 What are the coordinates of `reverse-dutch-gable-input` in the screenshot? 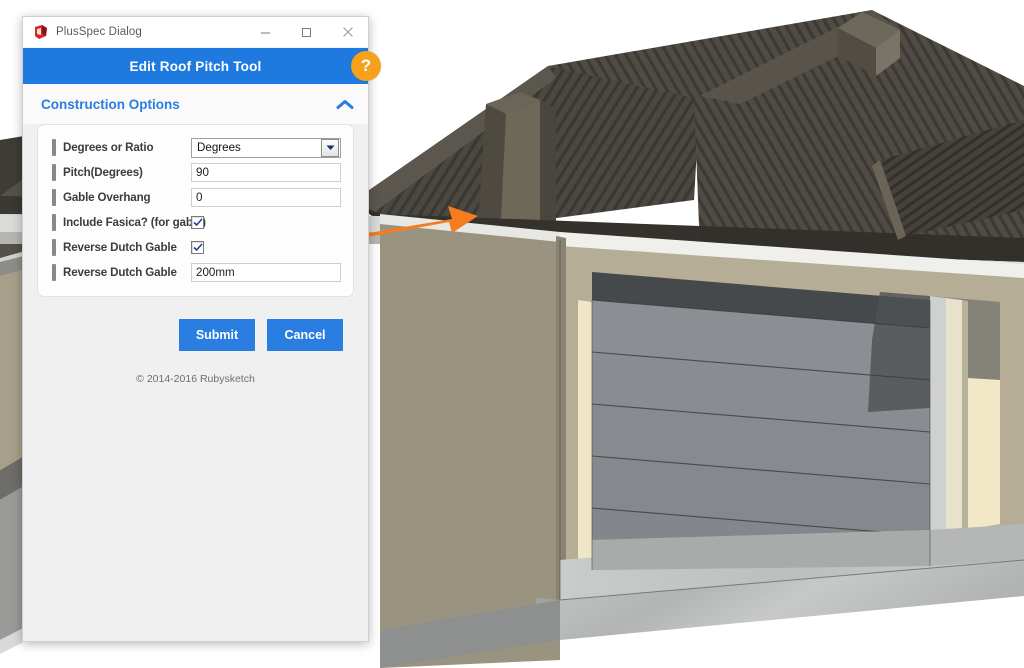 It's located at (266, 272).